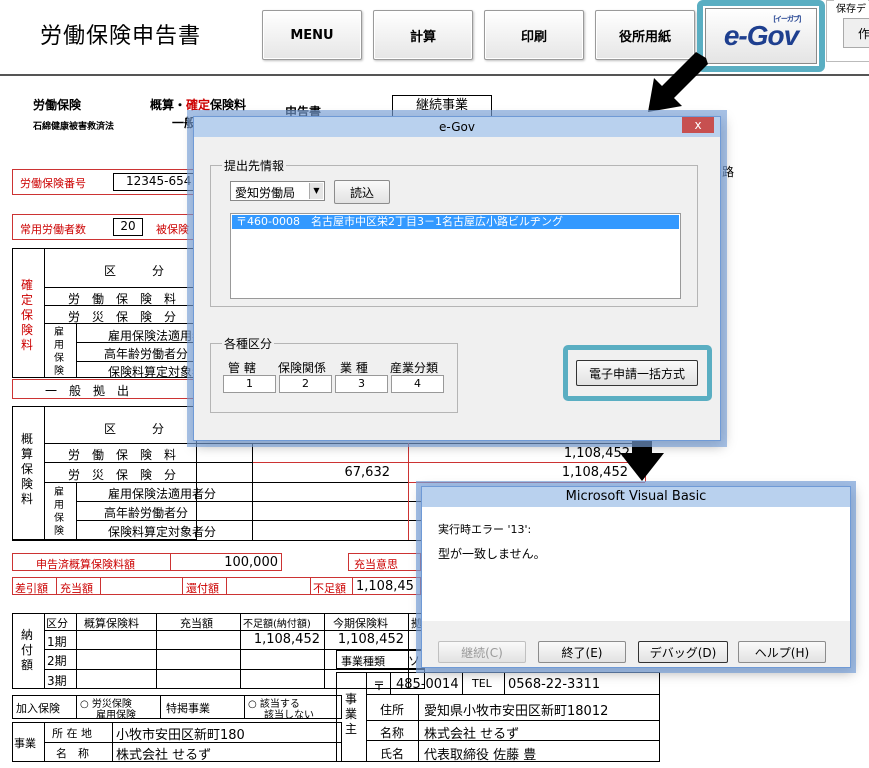 This screenshot has width=869, height=768. What do you see at coordinates (59, 352) in the screenshot?
I see `kakutei-koyo-vertical: 雇用保険` at bounding box center [59, 352].